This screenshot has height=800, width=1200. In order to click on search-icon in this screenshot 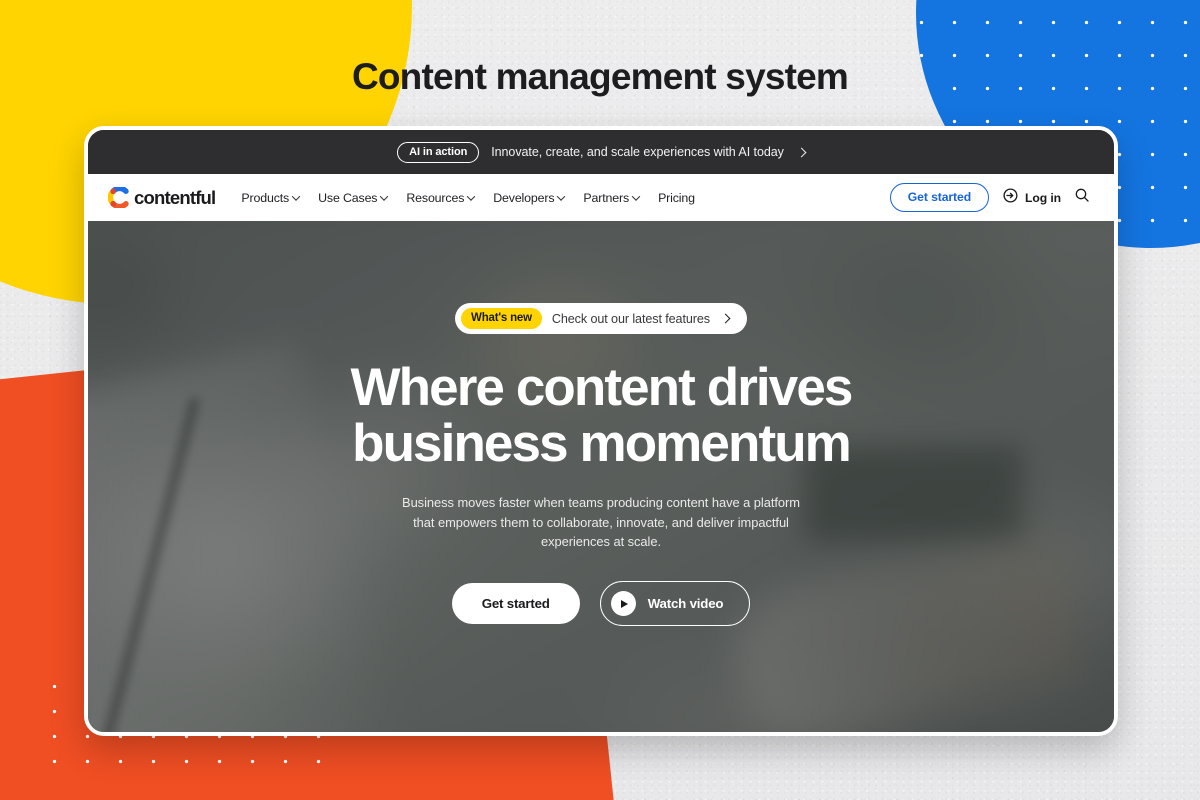, I will do `click(1082, 197)`.